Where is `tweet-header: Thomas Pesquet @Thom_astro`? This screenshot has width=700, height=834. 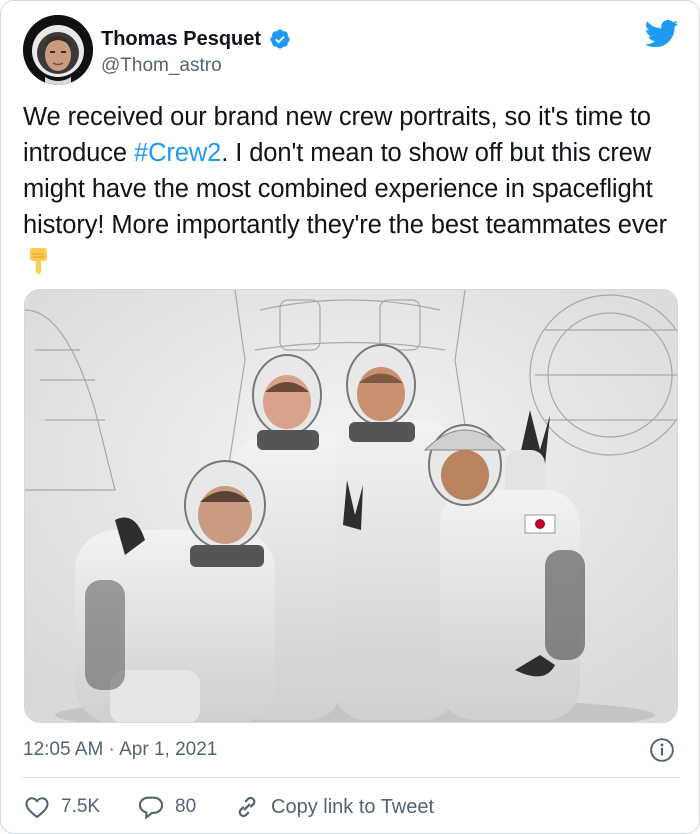
tweet-header: Thomas Pesquet @Thom_astro is located at coordinates (351, 51).